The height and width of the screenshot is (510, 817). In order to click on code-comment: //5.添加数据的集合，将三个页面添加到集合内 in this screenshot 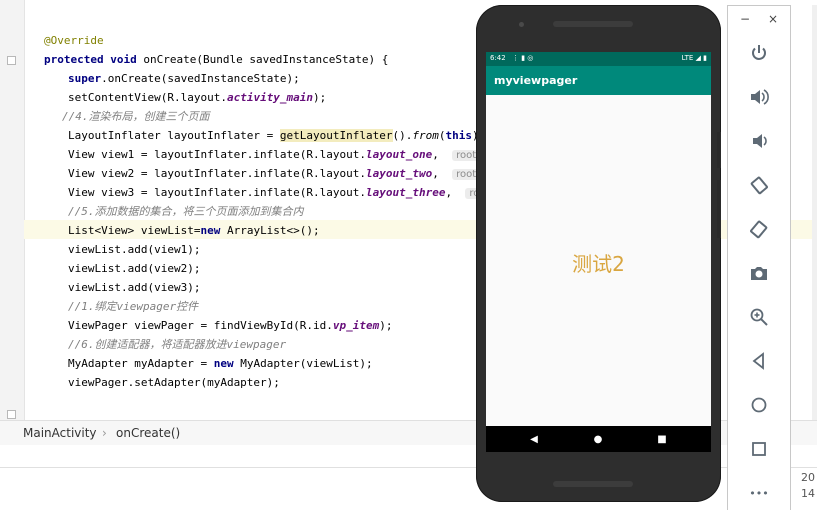, I will do `click(186, 211)`.